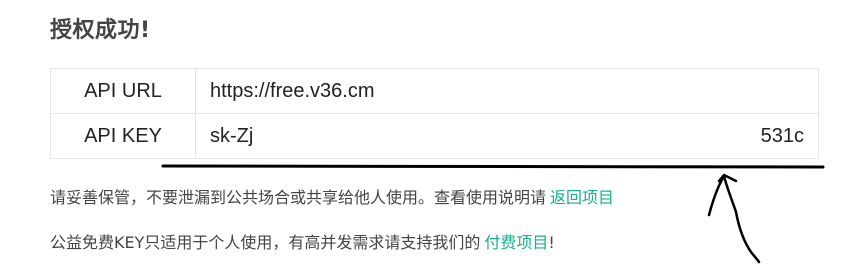 Image resolution: width=860 pixels, height=278 pixels. What do you see at coordinates (298, 197) in the screenshot?
I see `usage-note-text: 请妥善保管，不要泄漏到公共场合或共享给他人使用。查看使用说明请` at bounding box center [298, 197].